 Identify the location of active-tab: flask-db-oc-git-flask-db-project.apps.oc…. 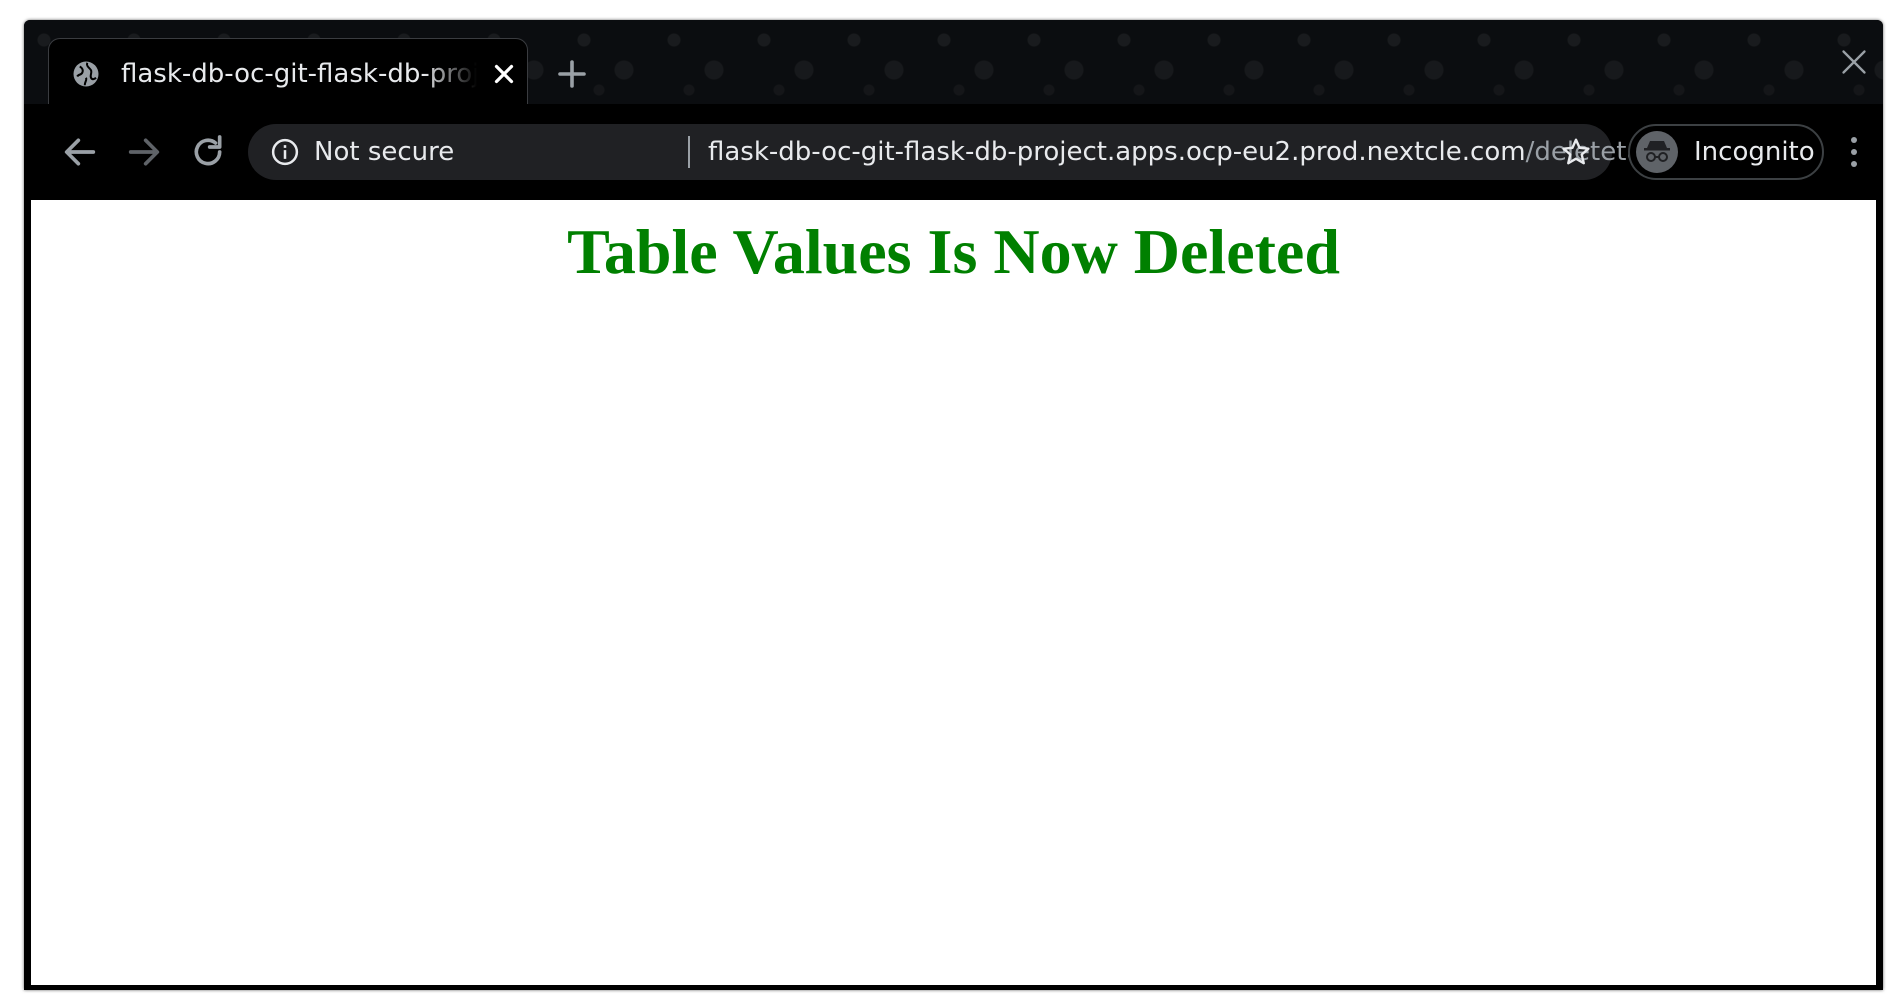
(288, 72).